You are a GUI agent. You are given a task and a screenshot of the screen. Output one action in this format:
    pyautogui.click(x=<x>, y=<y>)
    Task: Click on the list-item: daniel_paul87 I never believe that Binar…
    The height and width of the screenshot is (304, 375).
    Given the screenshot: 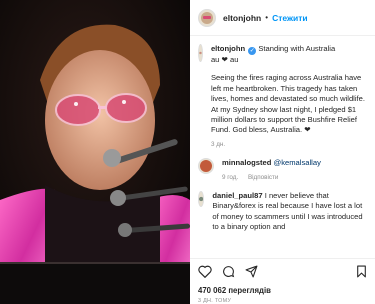 What is the action you would take?
    pyautogui.click(x=282, y=208)
    